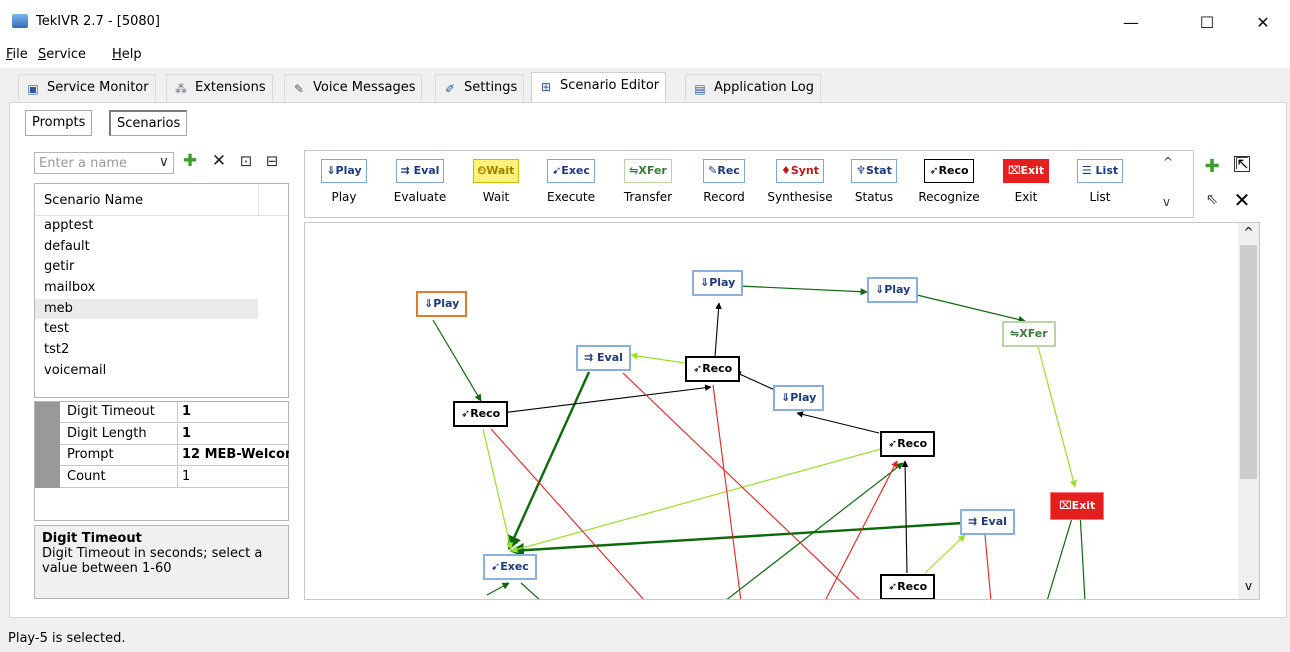  What do you see at coordinates (1242, 164) in the screenshot?
I see `popout-icon: ⇱` at bounding box center [1242, 164].